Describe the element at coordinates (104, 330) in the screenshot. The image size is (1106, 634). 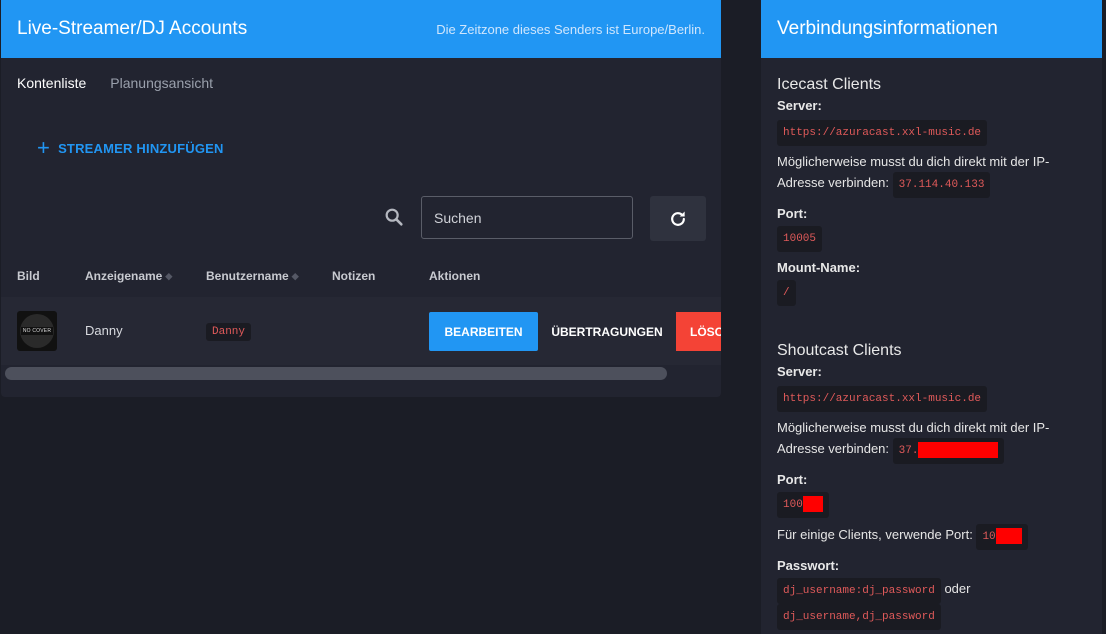
I see `display-name-cell: Danny` at that location.